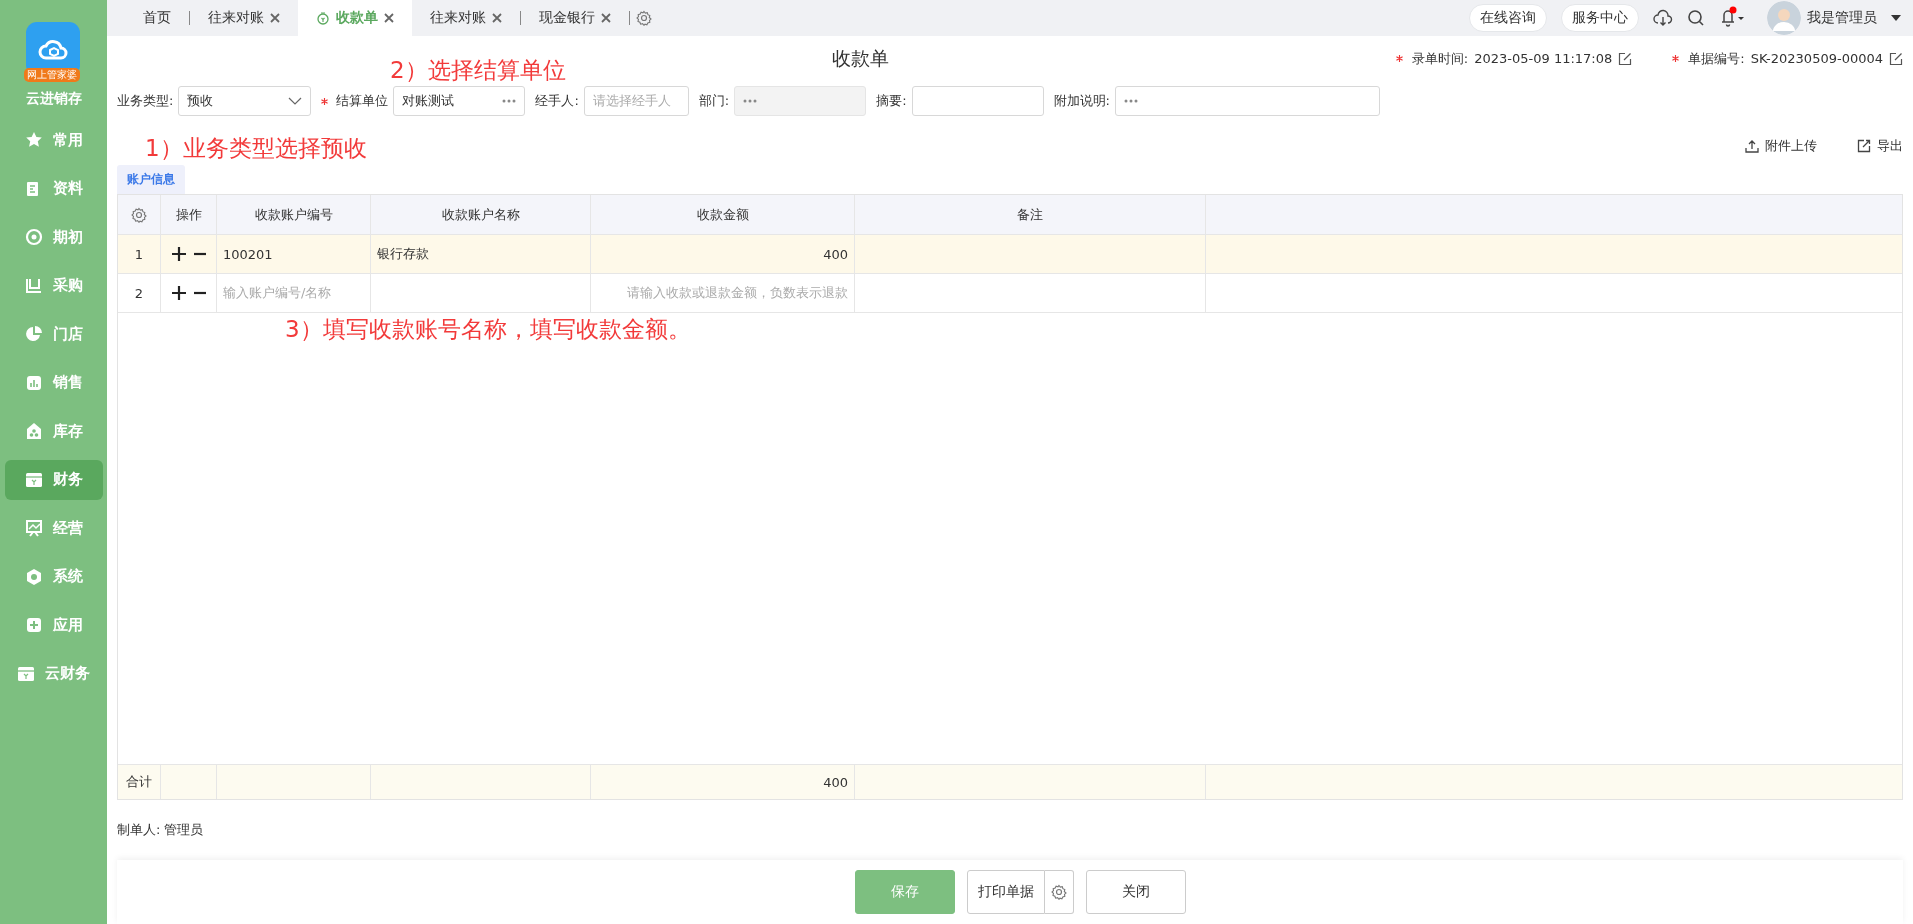  What do you see at coordinates (53, 576) in the screenshot?
I see `sidebar-item: 系统` at bounding box center [53, 576].